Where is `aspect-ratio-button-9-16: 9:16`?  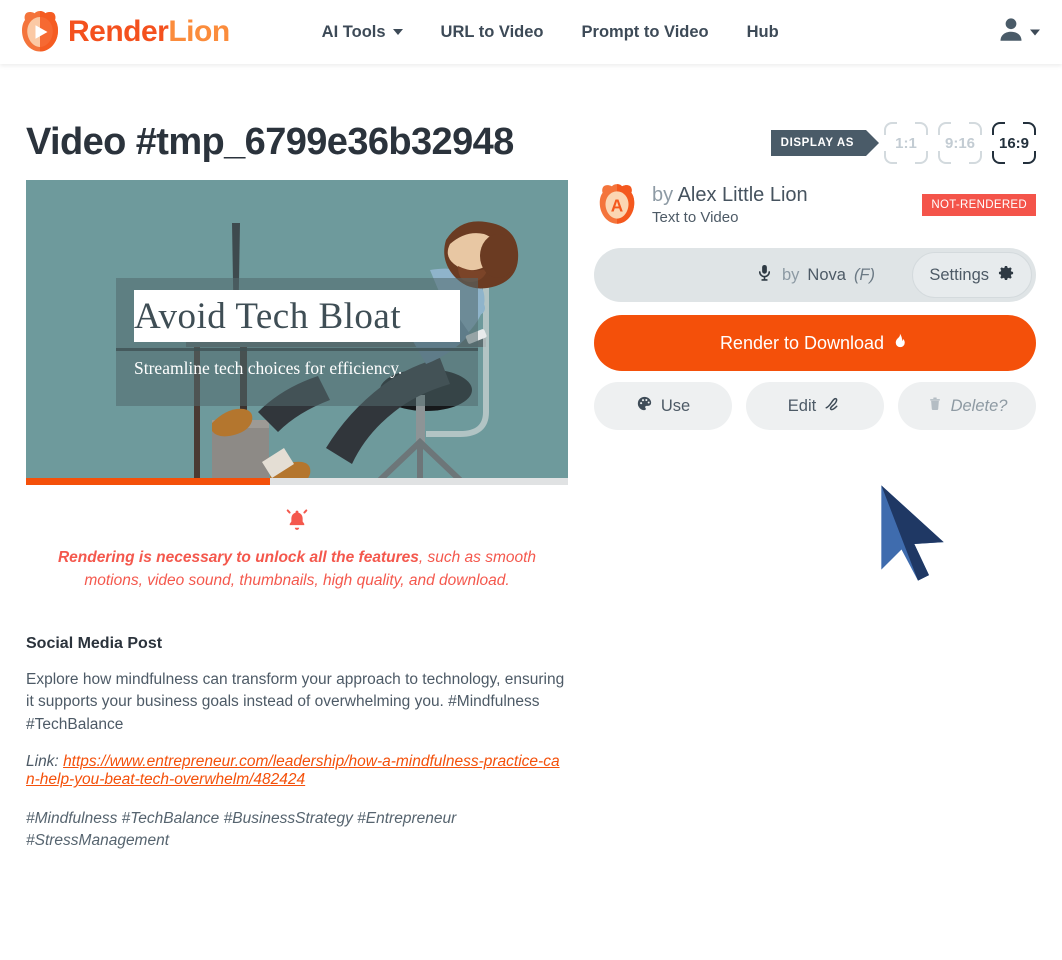
aspect-ratio-button-9-16: 9:16 is located at coordinates (960, 143).